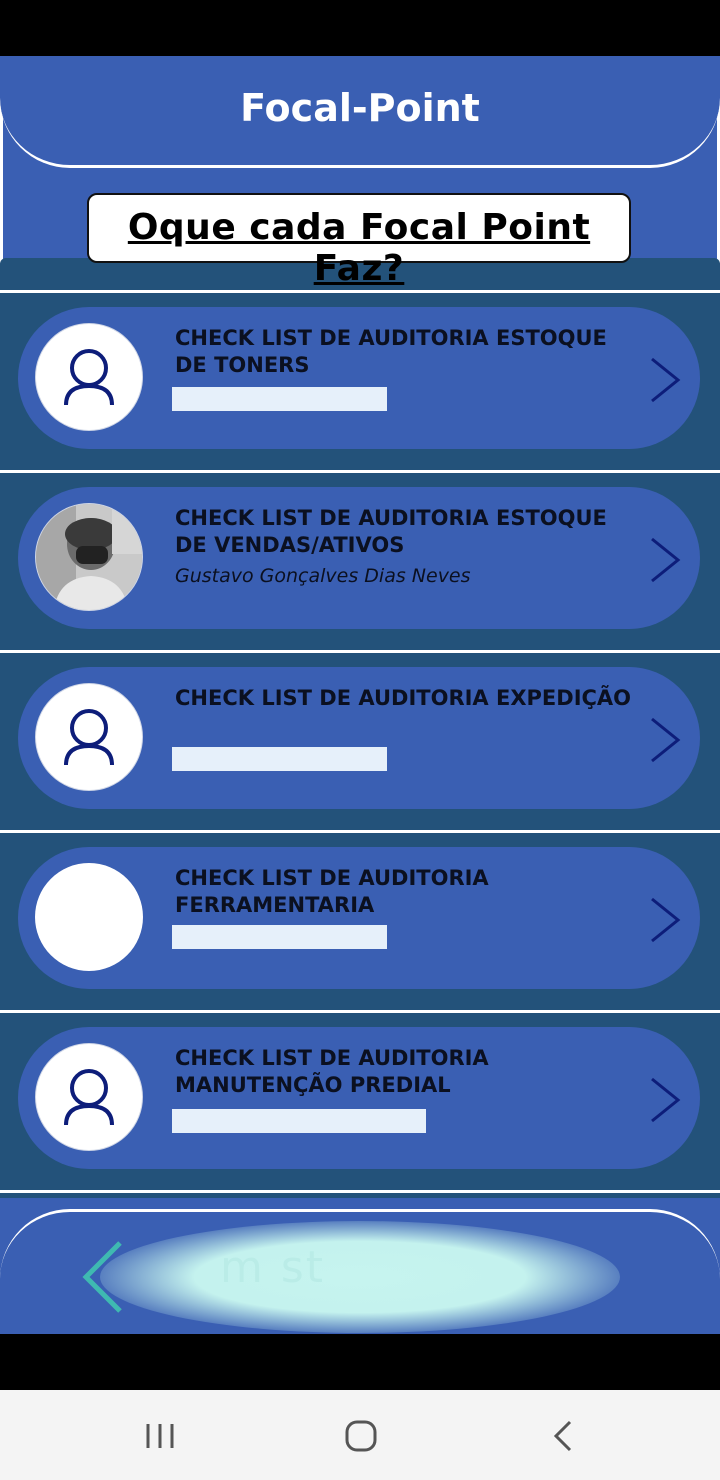  Describe the element at coordinates (359, 248) in the screenshot. I see `what-focal-point-does-label: Oque cada Focal Point Faz?` at that location.